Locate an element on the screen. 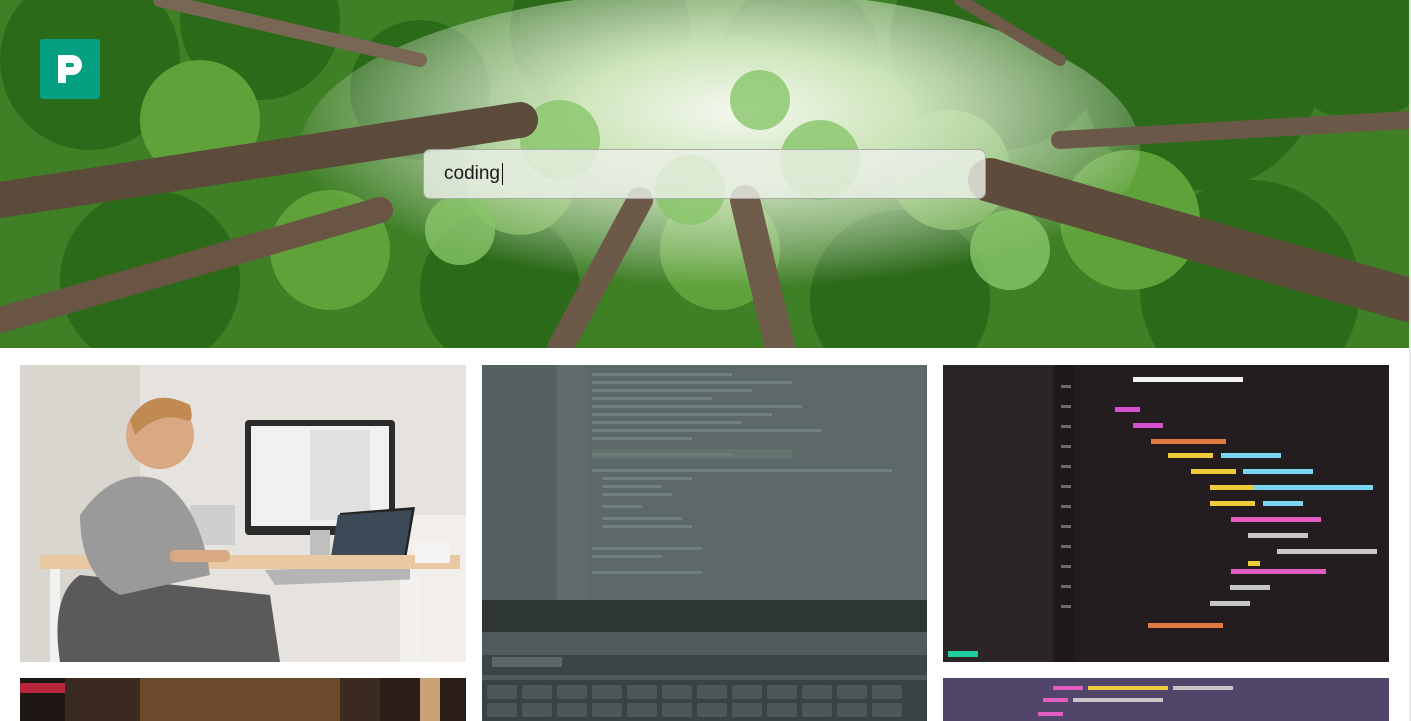 The height and width of the screenshot is (721, 1411). photo-dim-room is located at coordinates (243, 699).